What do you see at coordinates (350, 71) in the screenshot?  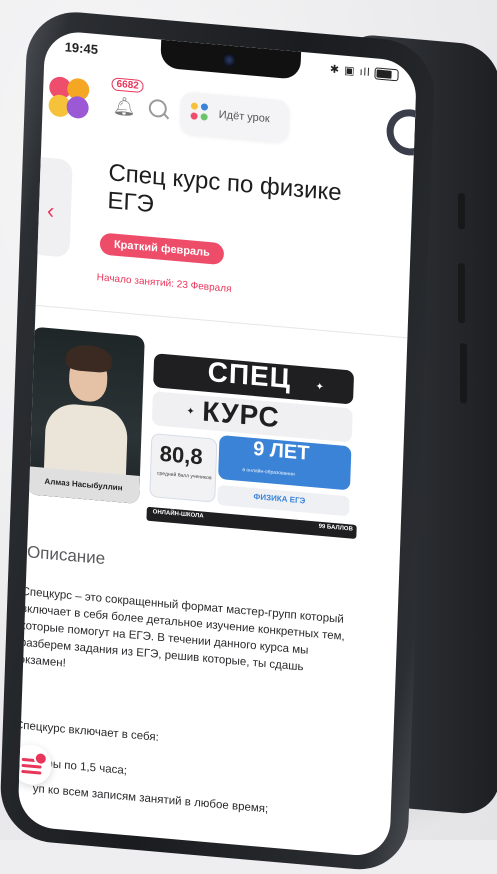 I see `signal-icon: ✱ ▣ ıll` at bounding box center [350, 71].